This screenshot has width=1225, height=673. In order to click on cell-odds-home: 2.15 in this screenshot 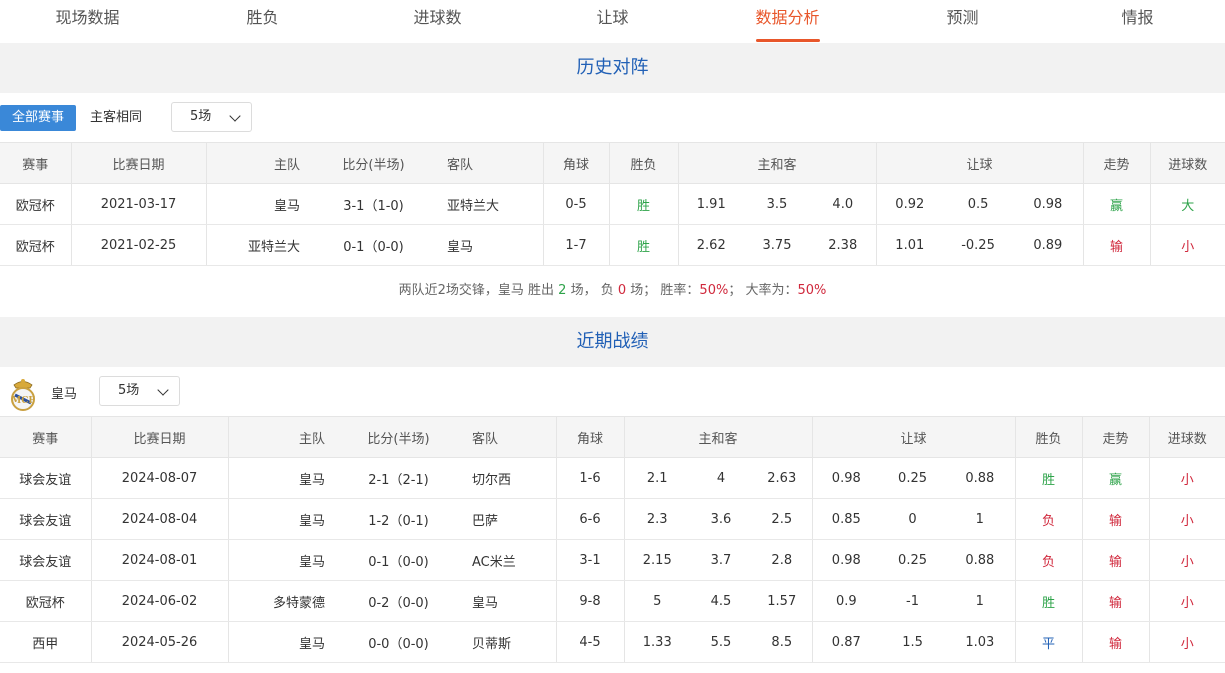, I will do `click(656, 560)`.